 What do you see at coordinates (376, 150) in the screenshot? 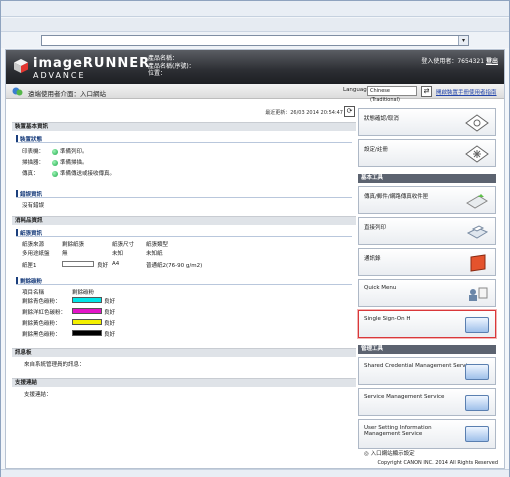
I see `settings-label: 設定/註冊` at bounding box center [376, 150].